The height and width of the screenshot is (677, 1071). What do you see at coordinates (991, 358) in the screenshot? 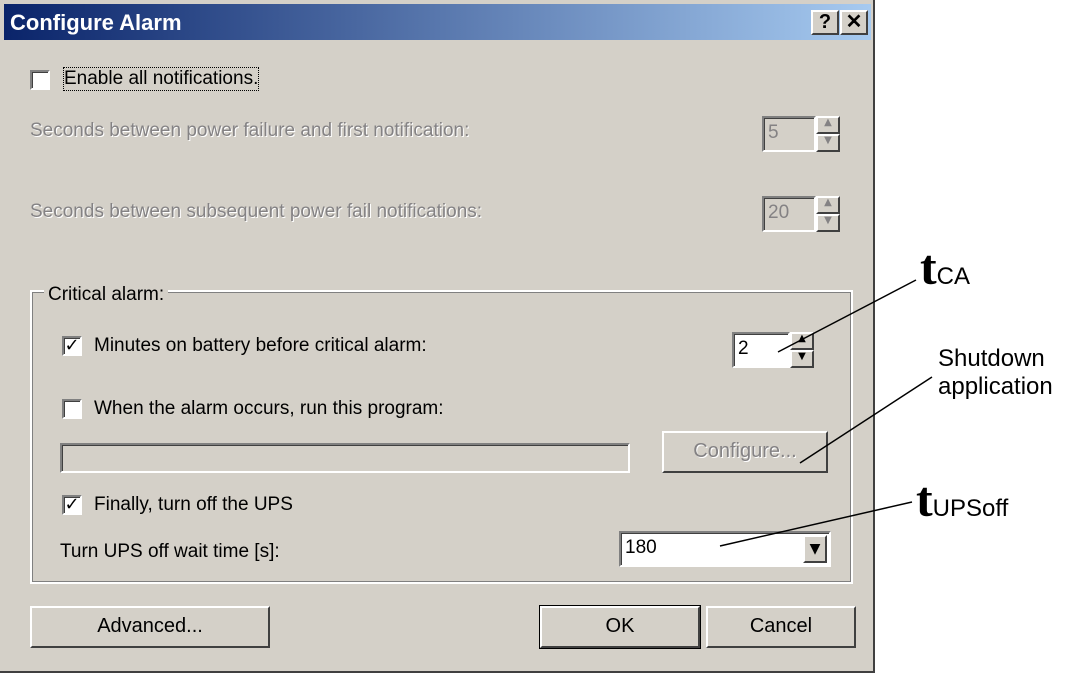
I see `shutdown-line1: Shutdown` at bounding box center [991, 358].